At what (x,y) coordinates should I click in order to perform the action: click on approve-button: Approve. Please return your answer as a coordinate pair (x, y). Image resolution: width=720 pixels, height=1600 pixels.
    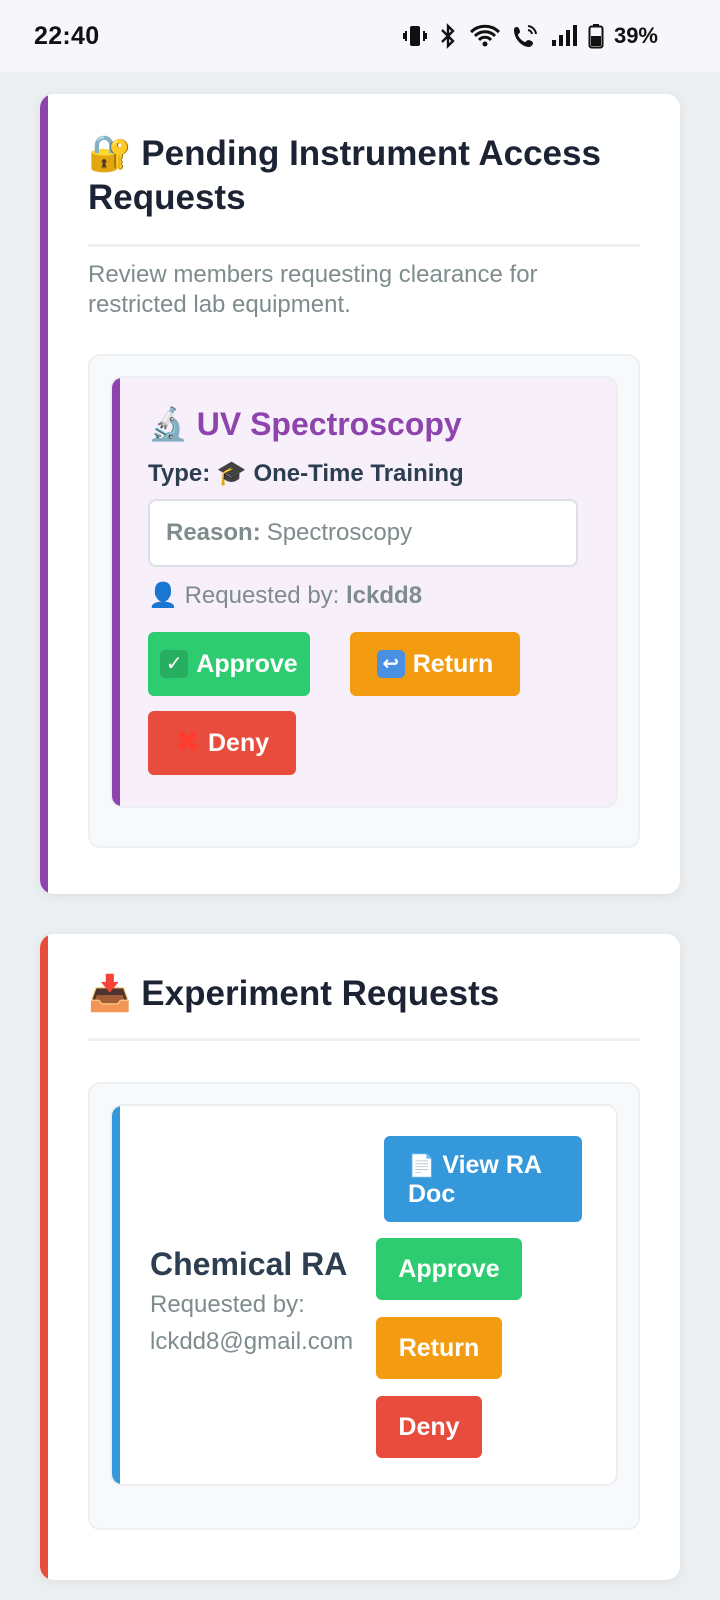
    Looking at the image, I should click on (449, 1269).